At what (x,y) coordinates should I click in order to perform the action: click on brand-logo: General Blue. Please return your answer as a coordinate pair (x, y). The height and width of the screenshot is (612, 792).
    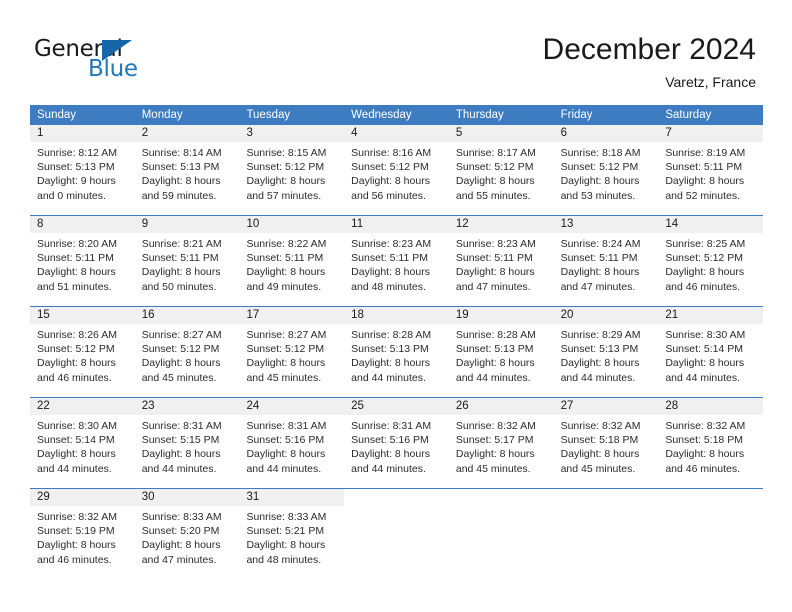
    Looking at the image, I should click on (124, 61).